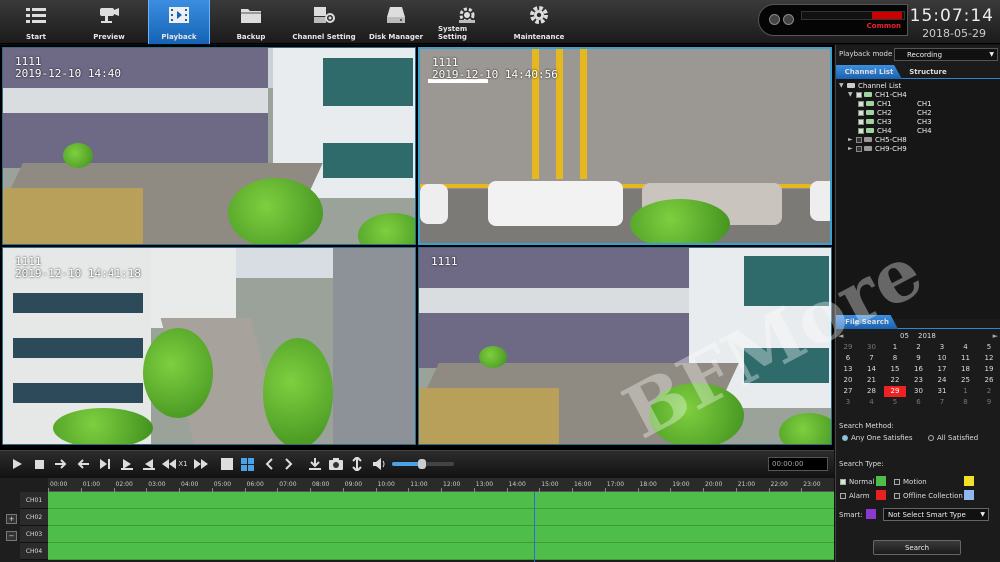  I want to click on calendar-day: 21, so click(872, 380).